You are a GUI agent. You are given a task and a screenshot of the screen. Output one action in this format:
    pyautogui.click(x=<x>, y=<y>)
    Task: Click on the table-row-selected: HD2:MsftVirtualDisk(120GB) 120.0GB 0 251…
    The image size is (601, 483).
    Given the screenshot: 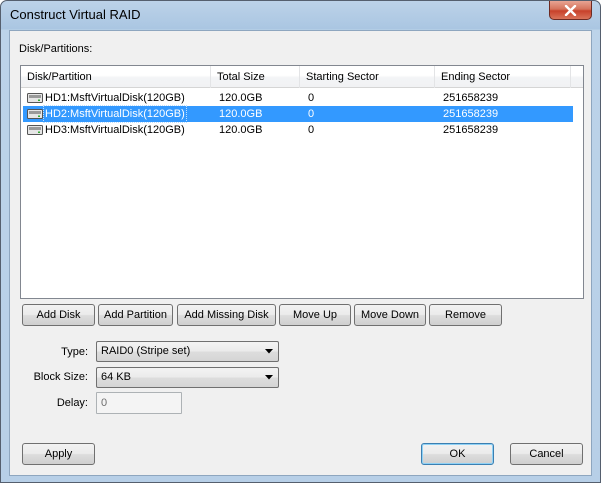 What is the action you would take?
    pyautogui.click(x=298, y=114)
    